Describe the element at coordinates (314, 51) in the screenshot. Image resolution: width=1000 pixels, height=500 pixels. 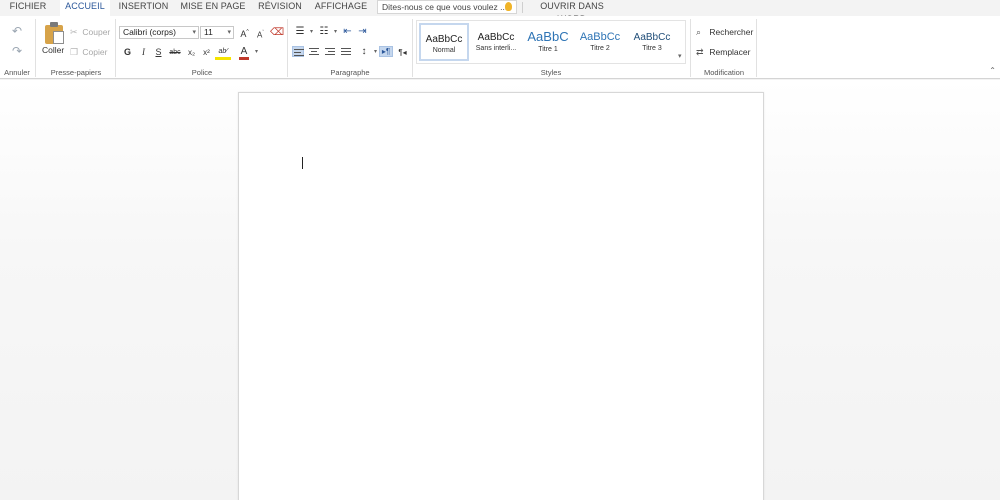
I see `align-center-icon` at that location.